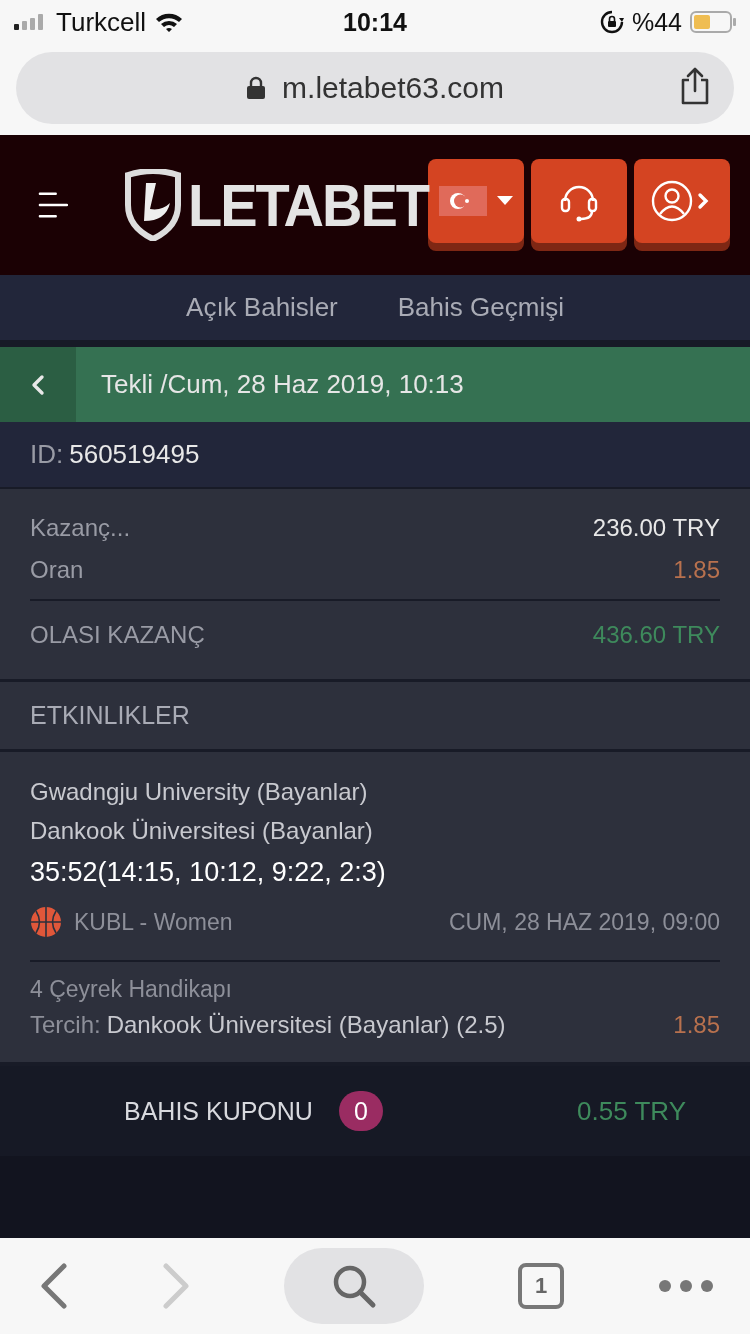 Image resolution: width=750 pixels, height=1334 pixels. Describe the element at coordinates (256, 88) in the screenshot. I see `lock-icon` at that location.